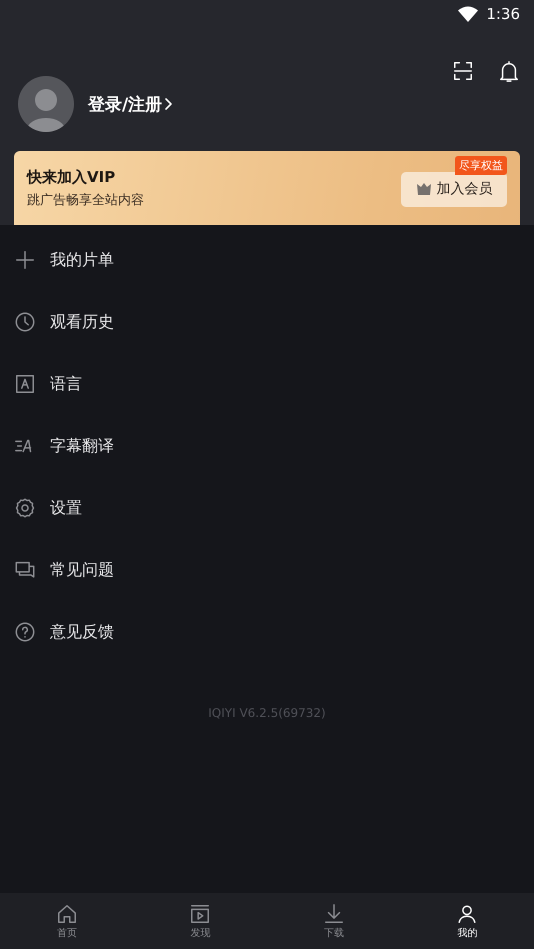 The image size is (534, 949). Describe the element at coordinates (454, 189) in the screenshot. I see `join-member-button: 加入会员` at that location.